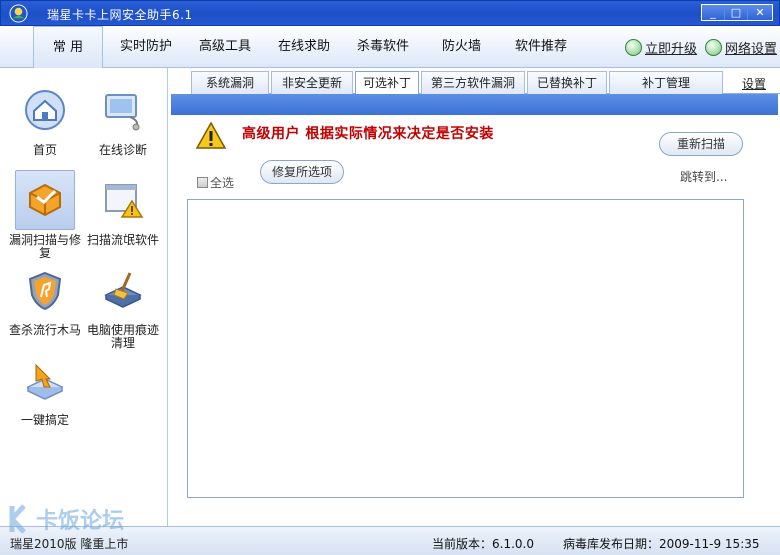 The image size is (780, 555). I want to click on window-controls: _ □ ✕, so click(737, 12).